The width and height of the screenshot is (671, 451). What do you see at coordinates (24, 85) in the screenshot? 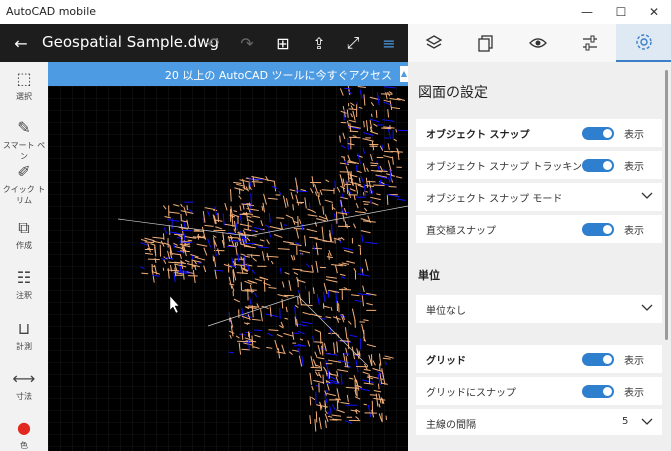
I see `tool-select: ⬚ 選択` at bounding box center [24, 85].